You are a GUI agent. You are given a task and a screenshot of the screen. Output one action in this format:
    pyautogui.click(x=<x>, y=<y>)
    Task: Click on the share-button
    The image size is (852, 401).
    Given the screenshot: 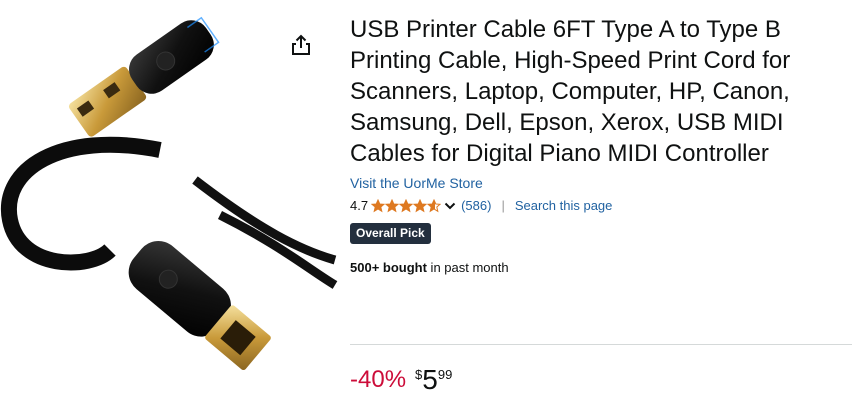 What is the action you would take?
    pyautogui.click(x=301, y=45)
    